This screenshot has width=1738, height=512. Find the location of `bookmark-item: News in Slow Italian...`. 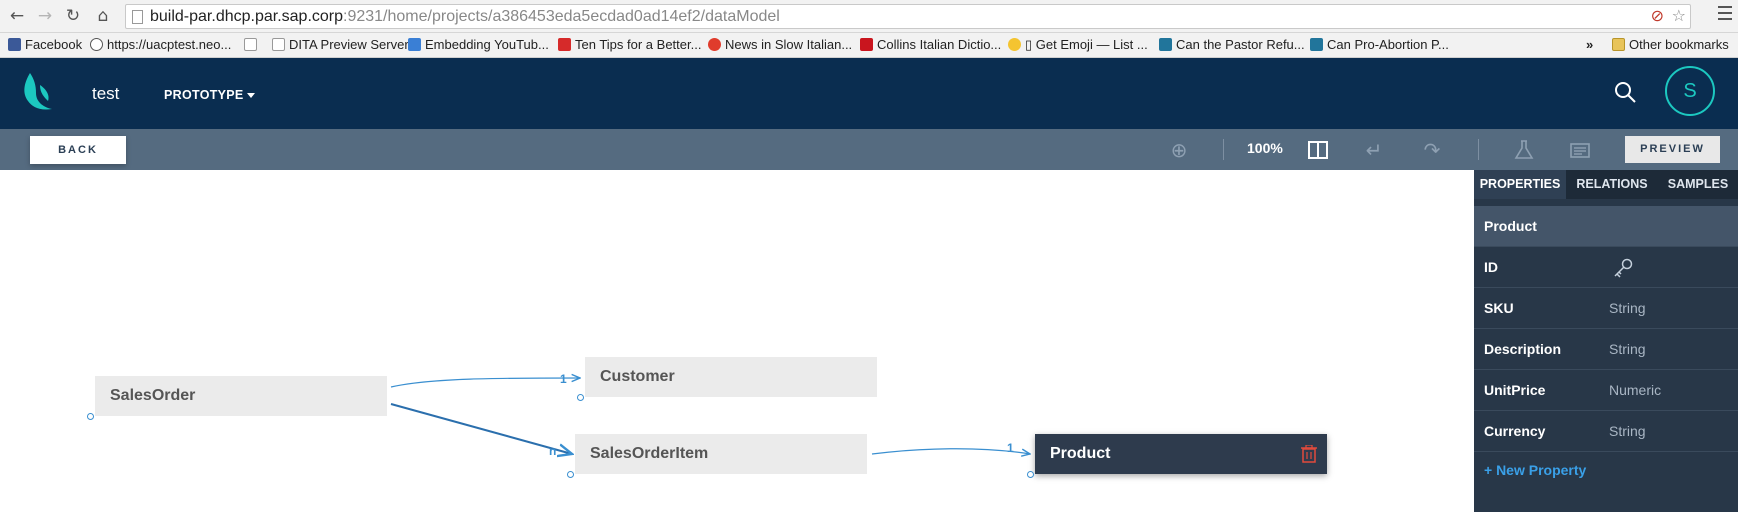

bookmark-item: News in Slow Italian... is located at coordinates (780, 45).